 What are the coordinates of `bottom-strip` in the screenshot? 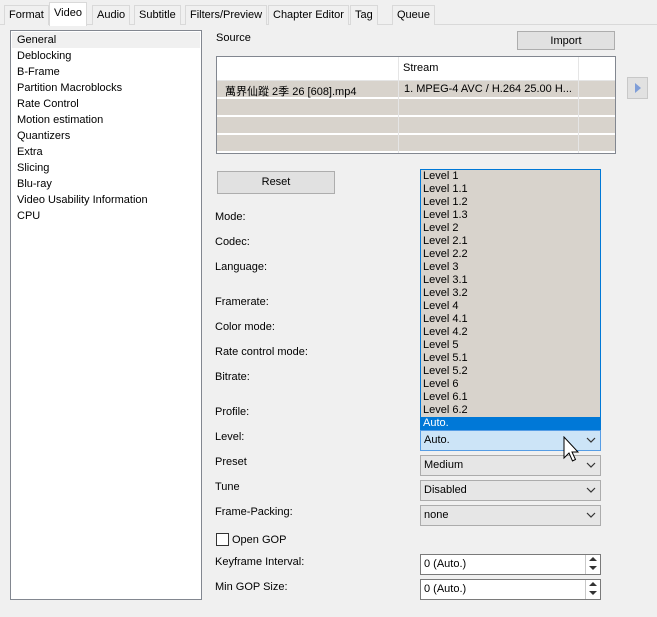 It's located at (328, 608).